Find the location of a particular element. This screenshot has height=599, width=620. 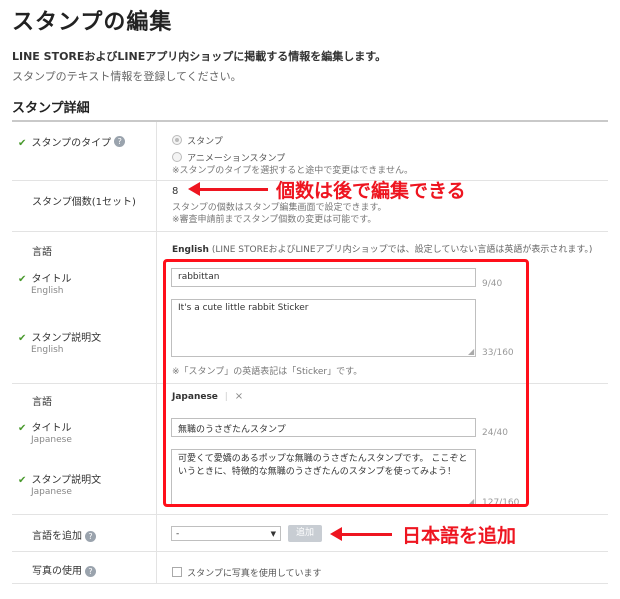

desc-label-english: ✔ スタンプ説明文 English is located at coordinates (60, 344).